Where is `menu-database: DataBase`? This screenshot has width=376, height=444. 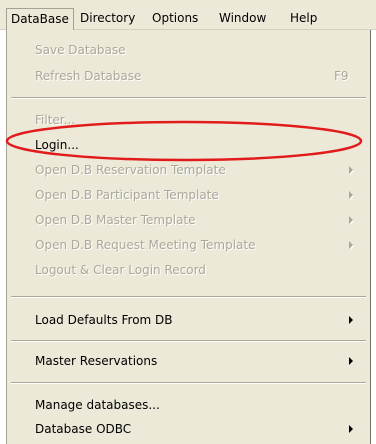 menu-database: DataBase is located at coordinates (40, 19).